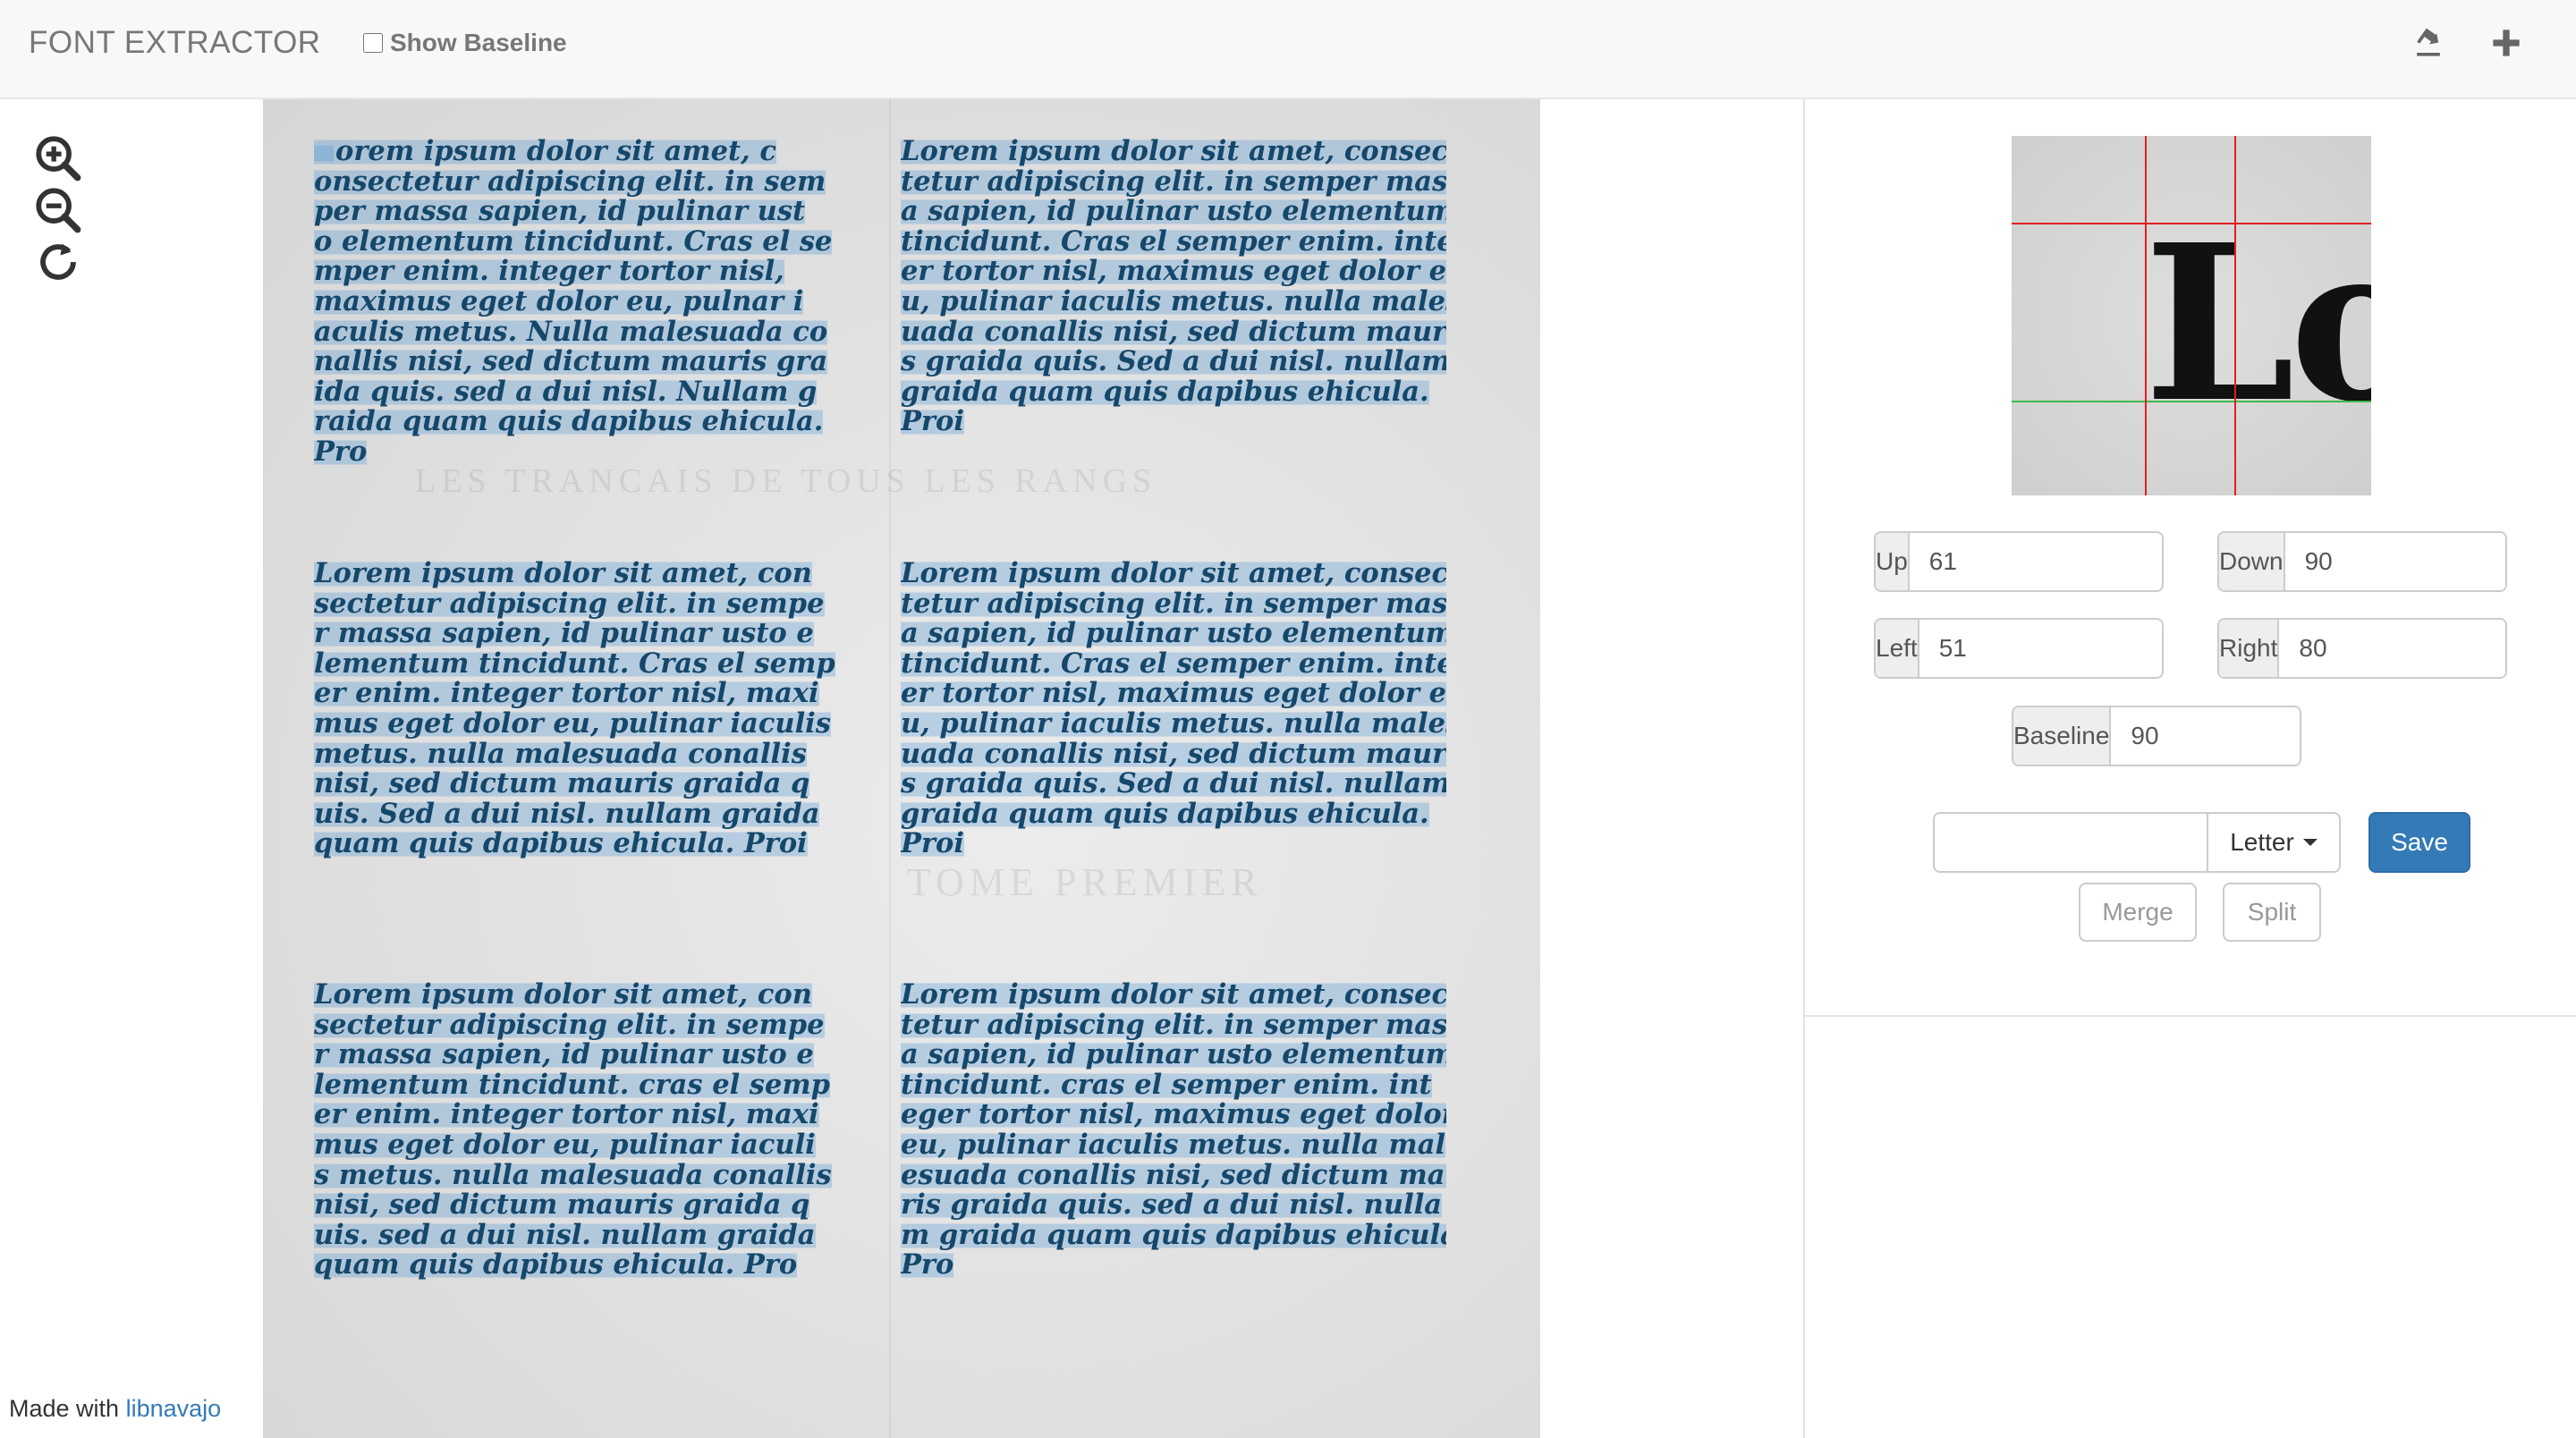 This screenshot has width=2576, height=1438. Describe the element at coordinates (571, 331) in the screenshot. I see `text-line: aculis metus. Nulla malesuada co` at that location.